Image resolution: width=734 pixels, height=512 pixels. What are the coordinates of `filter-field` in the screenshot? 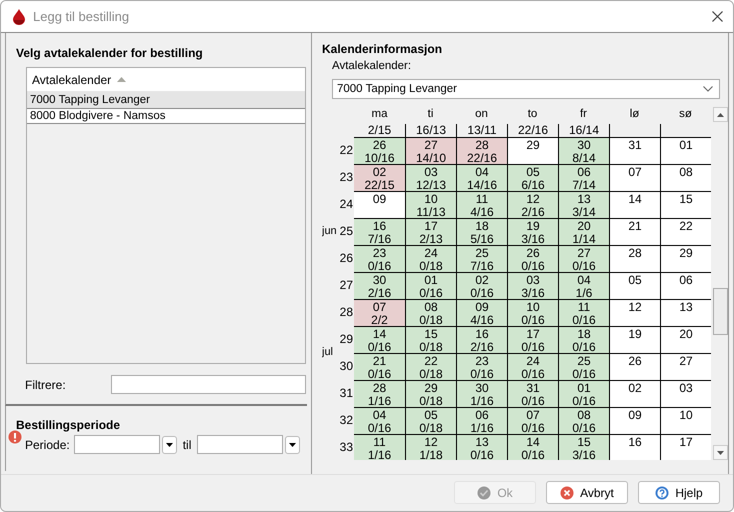 It's located at (208, 384).